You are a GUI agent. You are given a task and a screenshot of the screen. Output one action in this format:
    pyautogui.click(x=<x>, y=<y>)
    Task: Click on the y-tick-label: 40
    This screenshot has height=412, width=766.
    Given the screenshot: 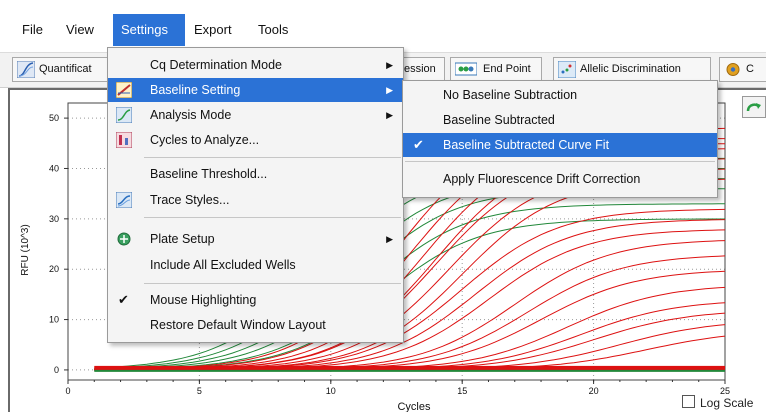 What is the action you would take?
    pyautogui.click(x=54, y=168)
    